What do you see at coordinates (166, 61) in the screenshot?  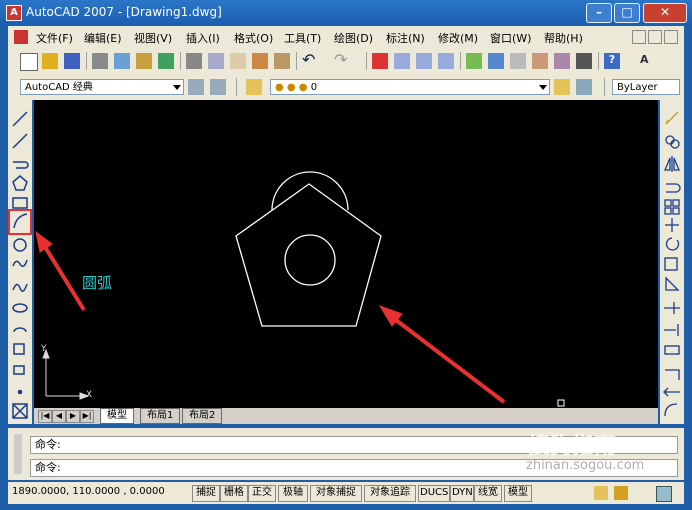 I see `3d-dwf-icon` at bounding box center [166, 61].